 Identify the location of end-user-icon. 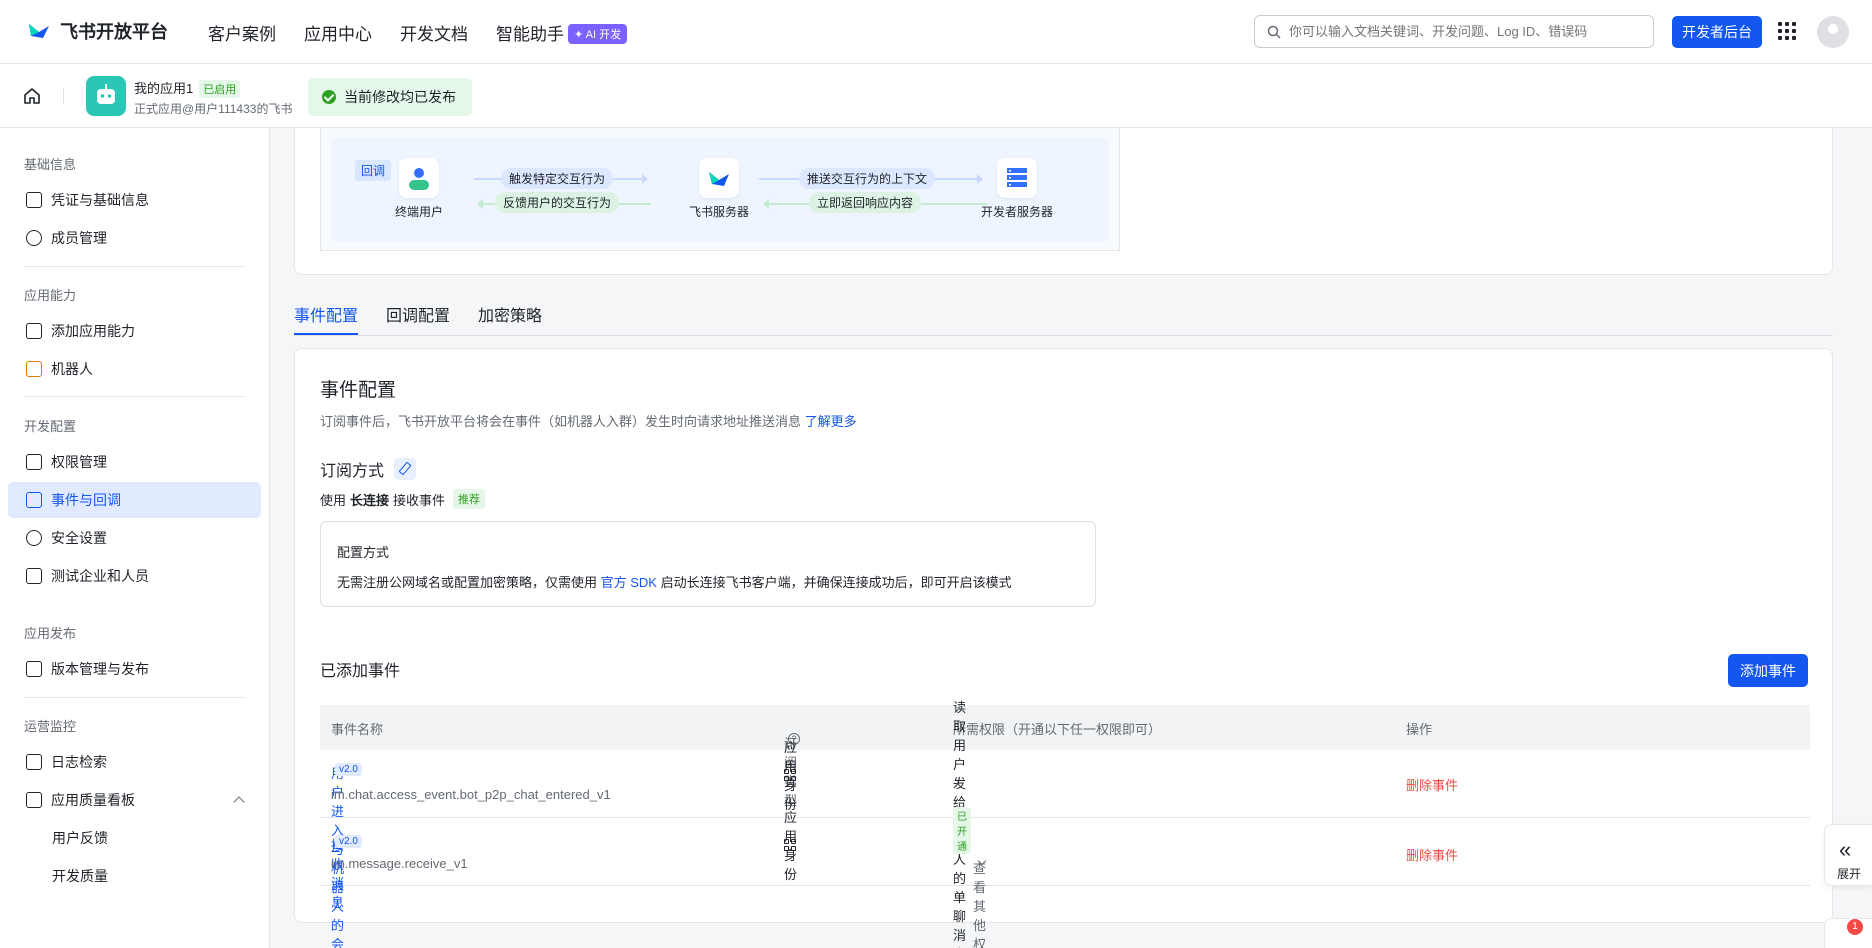
(419, 178).